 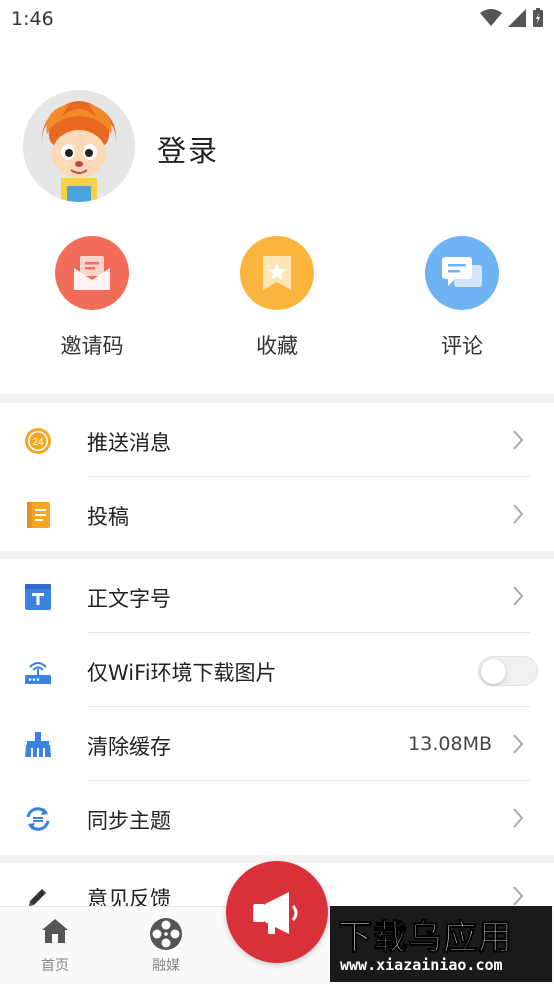 What do you see at coordinates (277, 514) in the screenshot?
I see `menu-submit: 投稿` at bounding box center [277, 514].